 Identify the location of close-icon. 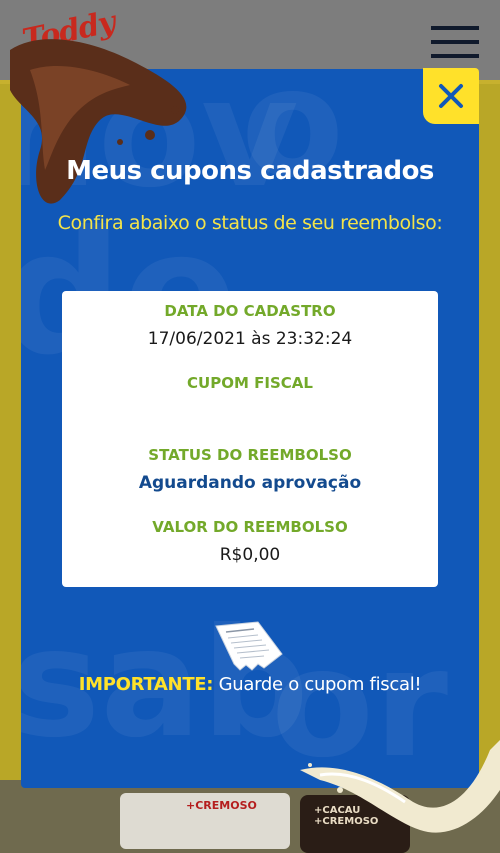
(451, 96).